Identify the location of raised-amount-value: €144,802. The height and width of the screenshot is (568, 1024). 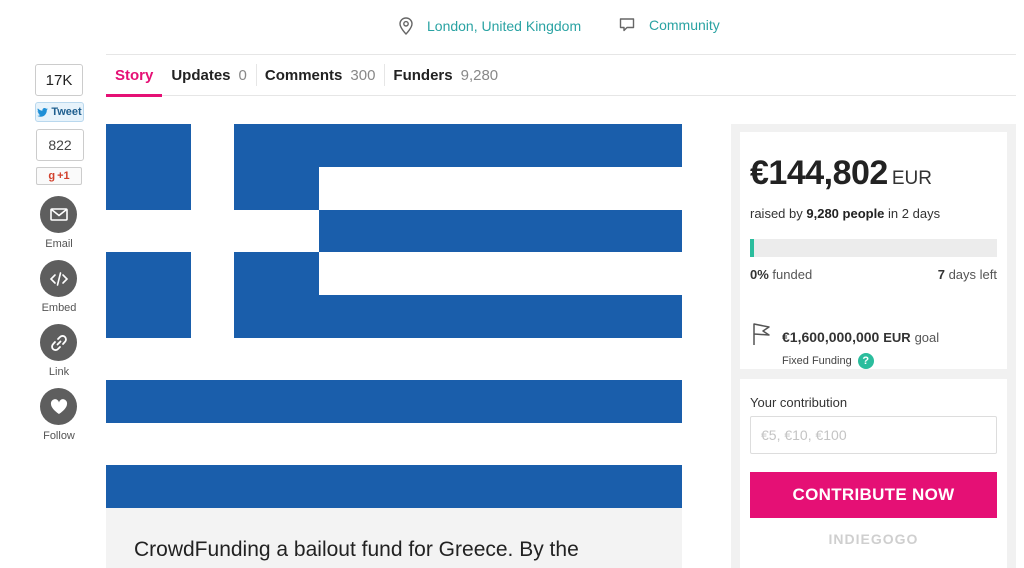
(819, 173).